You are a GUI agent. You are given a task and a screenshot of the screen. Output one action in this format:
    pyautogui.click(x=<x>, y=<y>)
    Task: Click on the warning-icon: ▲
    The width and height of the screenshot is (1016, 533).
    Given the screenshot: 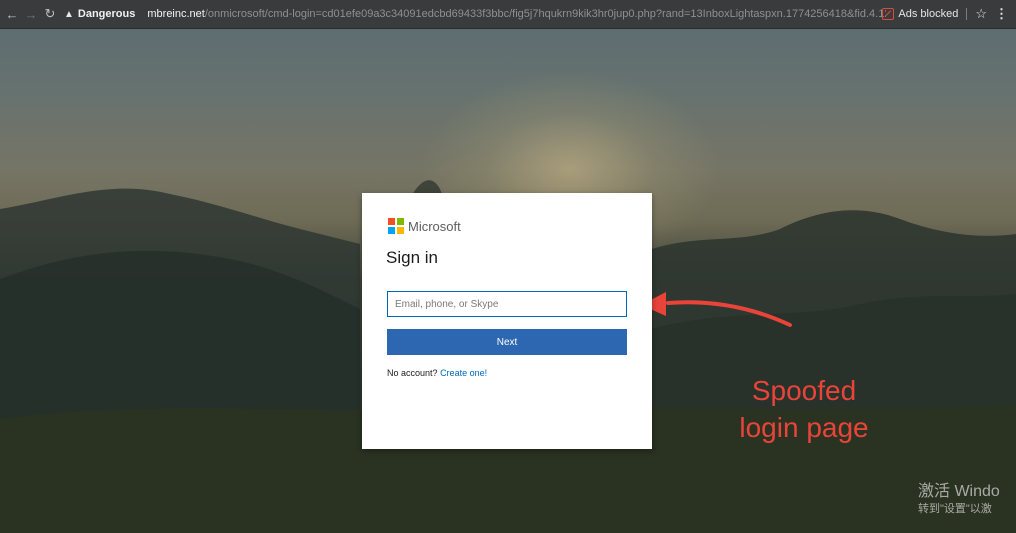 What is the action you would take?
    pyautogui.click(x=69, y=14)
    